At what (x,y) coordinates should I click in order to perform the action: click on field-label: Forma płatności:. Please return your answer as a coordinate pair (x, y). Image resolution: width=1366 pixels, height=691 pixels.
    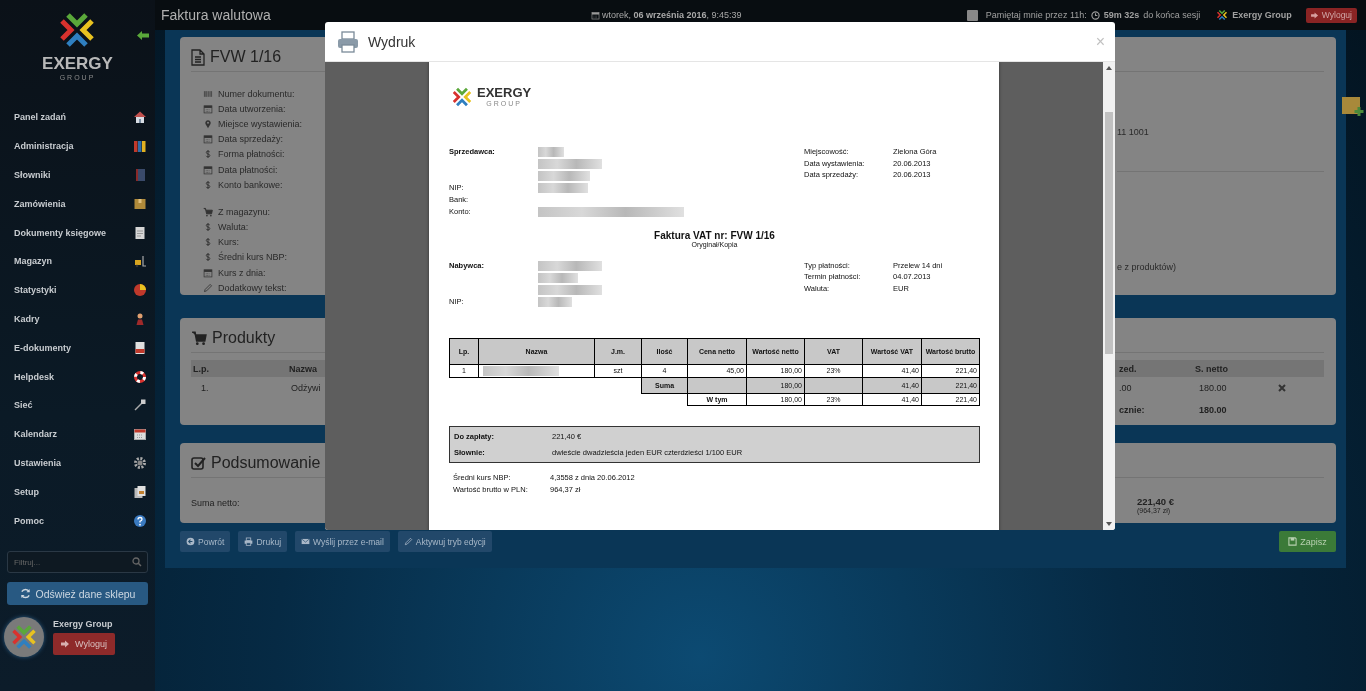
    Looking at the image, I should click on (251, 154).